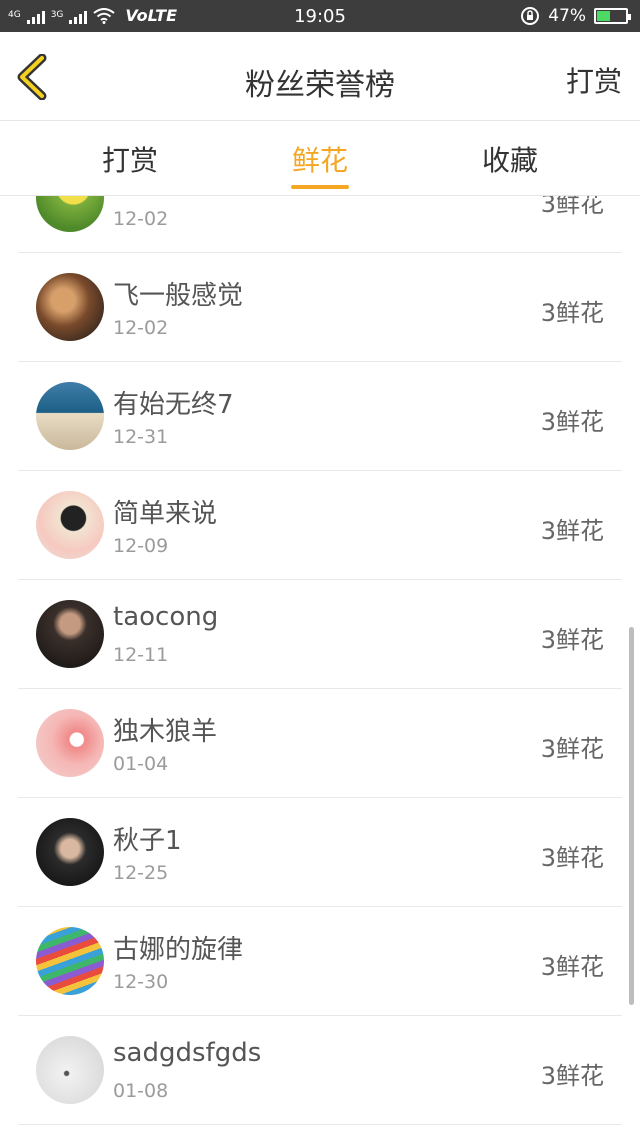 This screenshot has height=1138, width=640. Describe the element at coordinates (173, 405) in the screenshot. I see `fan-name: 有始无终7` at that location.